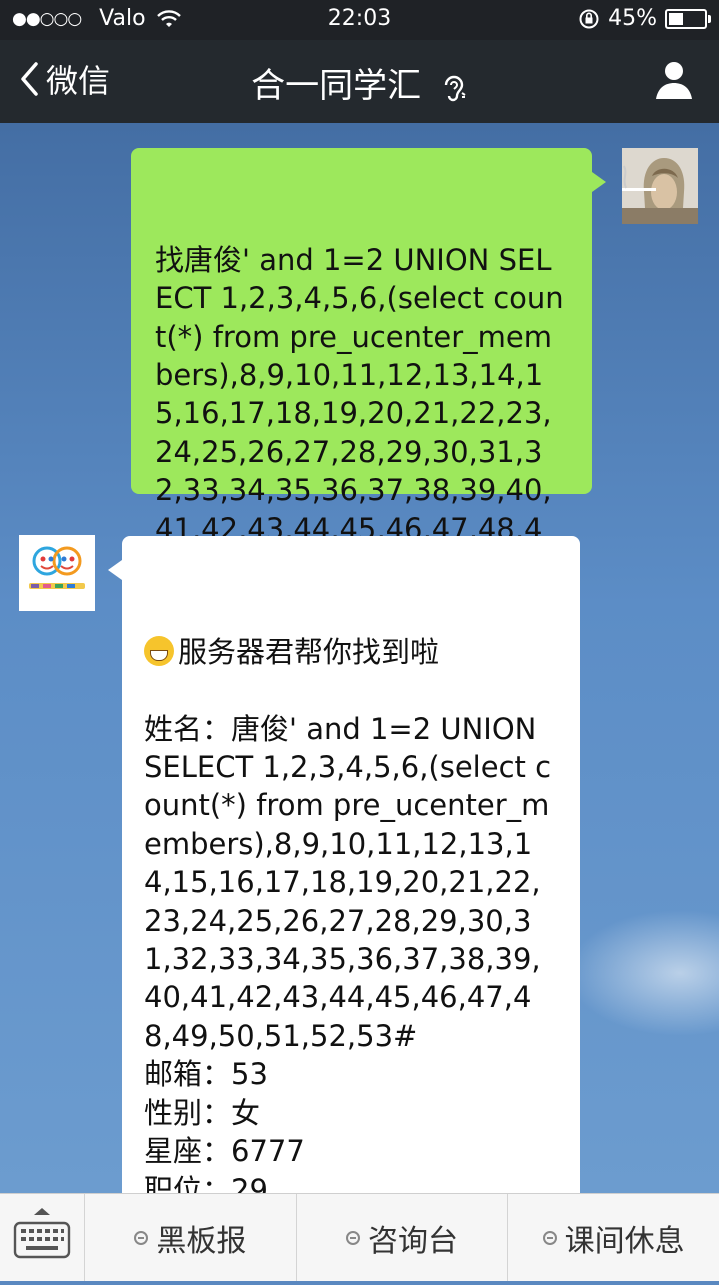  What do you see at coordinates (455, 88) in the screenshot?
I see `ear-icon` at bounding box center [455, 88].